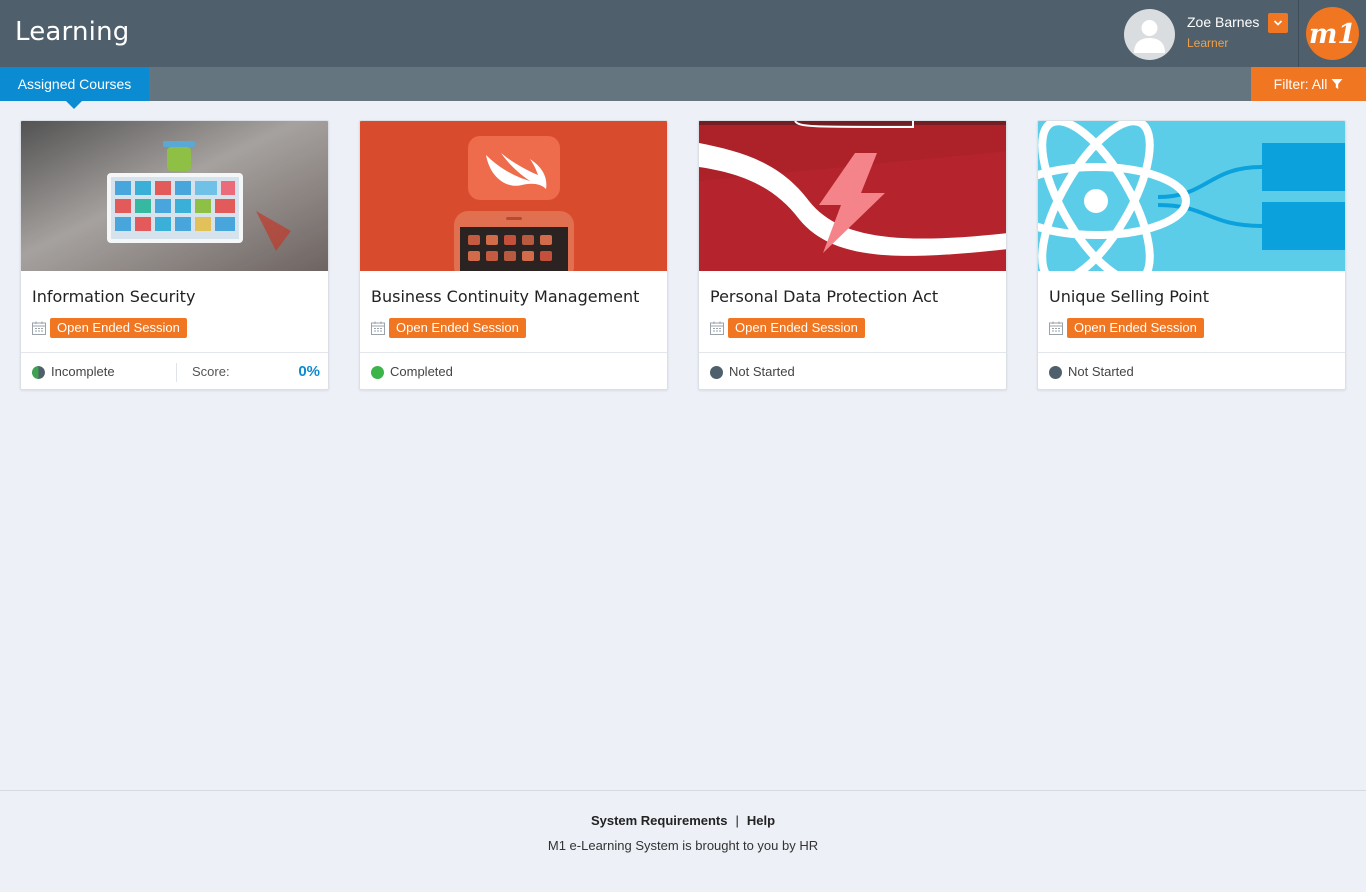  I want to click on user-silhouette-icon, so click(1149, 36).